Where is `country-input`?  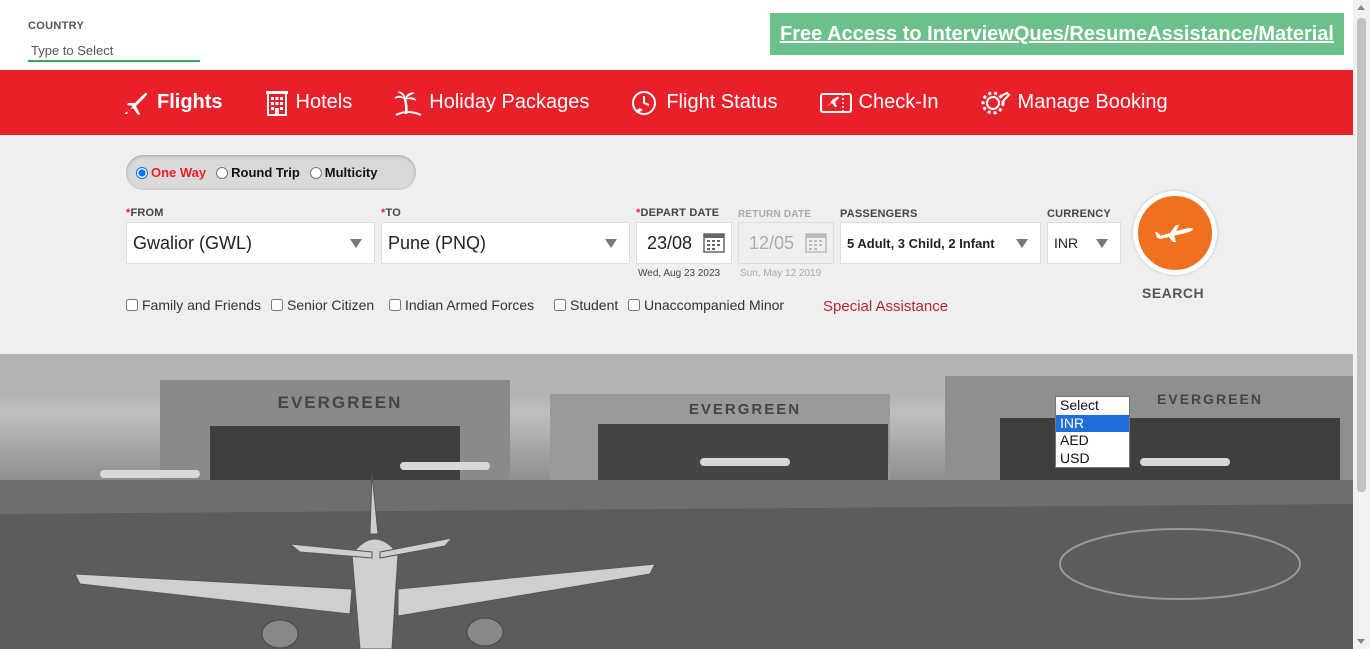
country-input is located at coordinates (114, 51).